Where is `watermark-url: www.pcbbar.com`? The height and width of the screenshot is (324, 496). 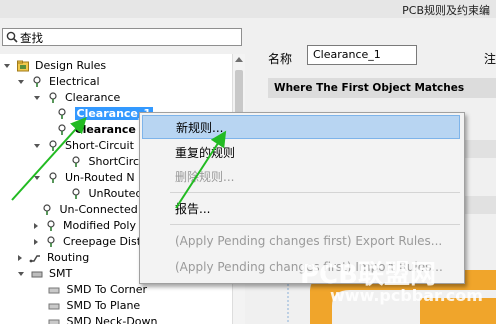 watermark-url: www.pcbbar.com is located at coordinates (406, 295).